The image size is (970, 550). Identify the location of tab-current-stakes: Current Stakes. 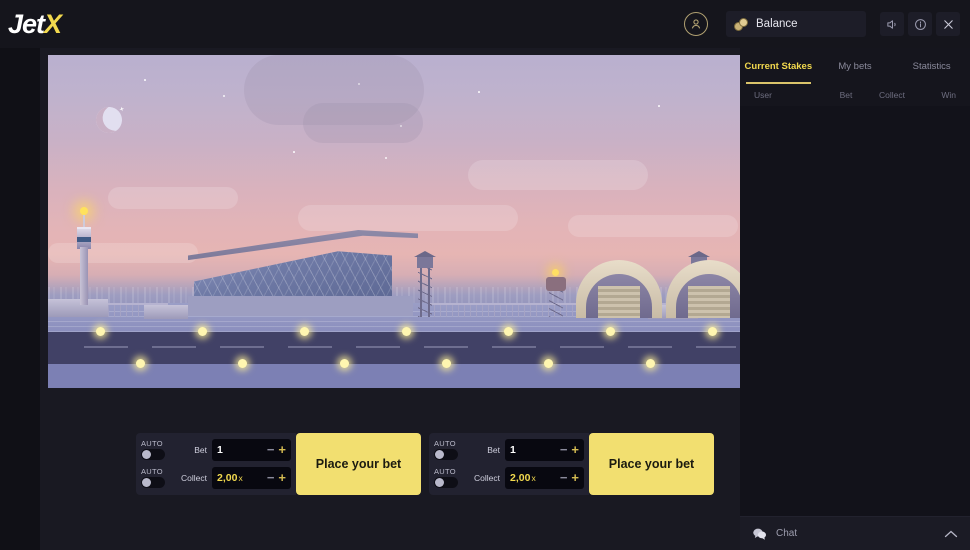
(778, 66).